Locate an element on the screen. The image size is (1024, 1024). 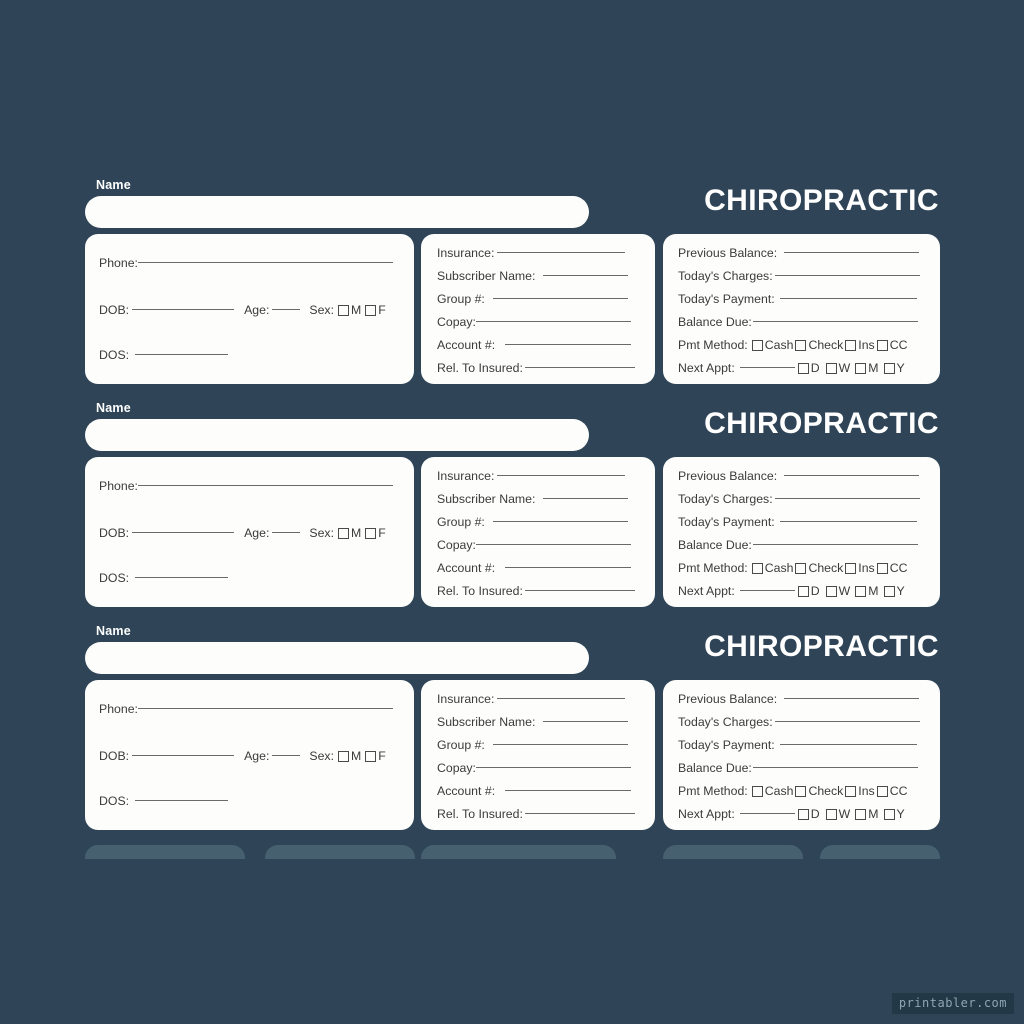
sex-male-label: M is located at coordinates (356, 756).